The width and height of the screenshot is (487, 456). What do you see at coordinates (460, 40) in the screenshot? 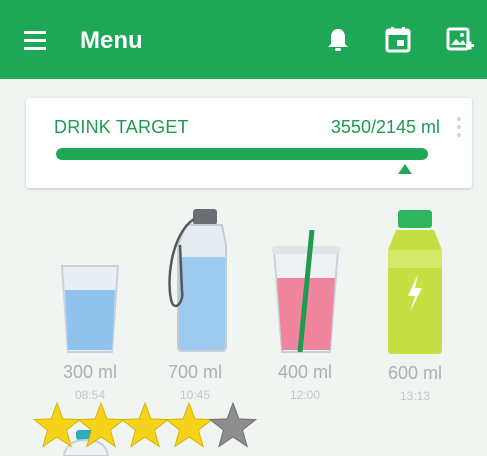
I see `add-photo-icon` at bounding box center [460, 40].